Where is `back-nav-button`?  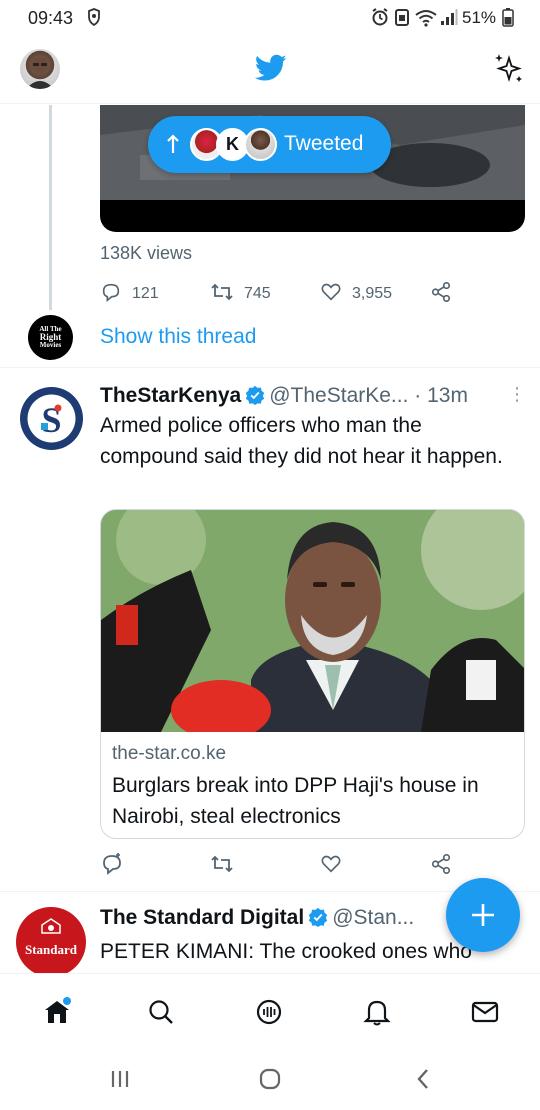 back-nav-button is located at coordinates (423, 1081).